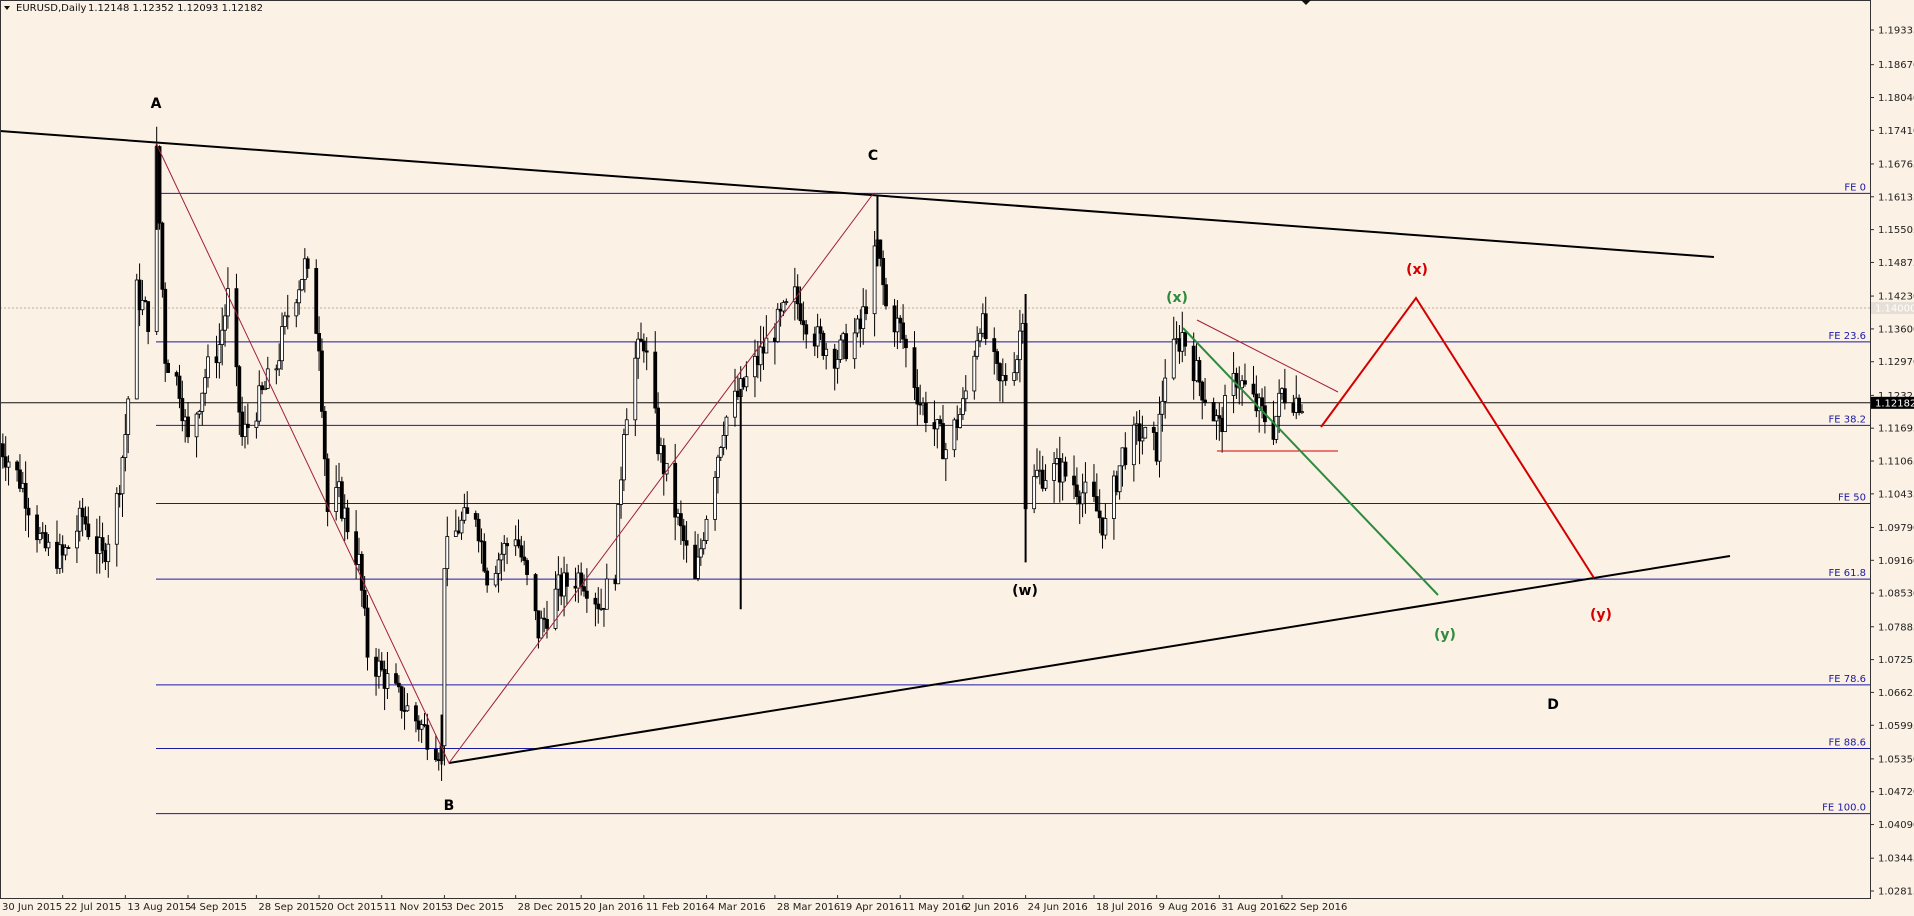  What do you see at coordinates (159, 907) in the screenshot?
I see `time-tick-label: 13 Aug 2015` at bounding box center [159, 907].